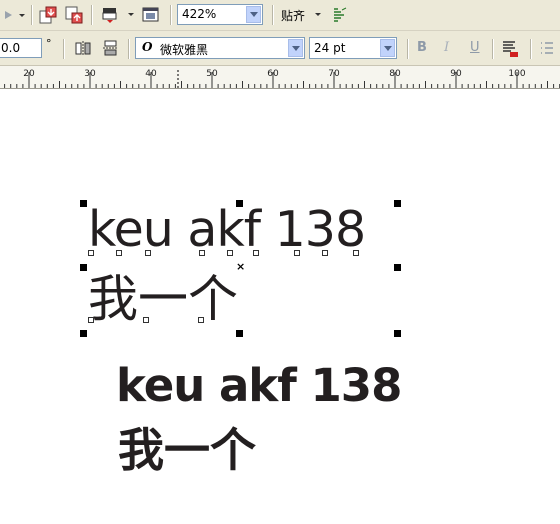  What do you see at coordinates (151, 15) in the screenshot?
I see `welcome-screen-icon` at bounding box center [151, 15].